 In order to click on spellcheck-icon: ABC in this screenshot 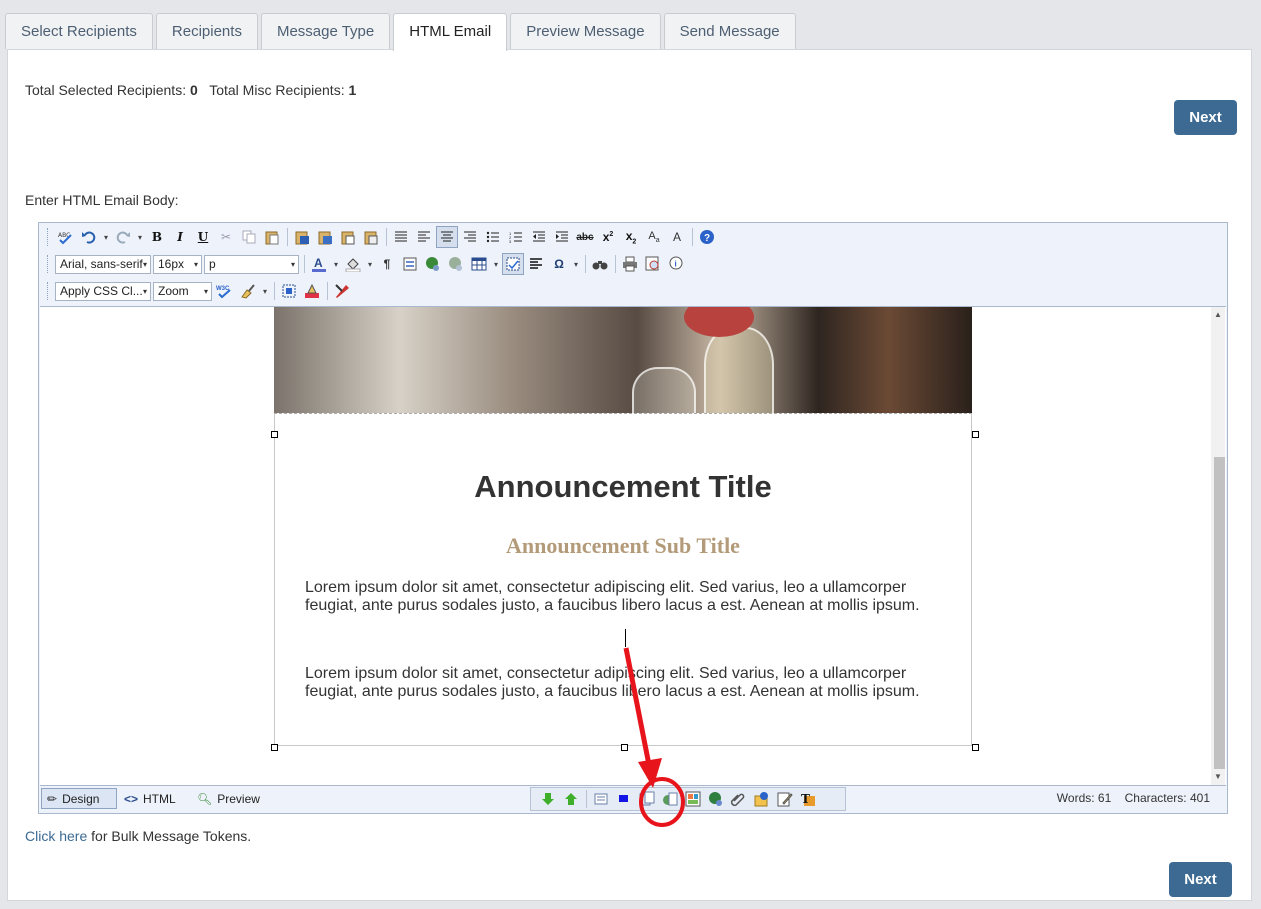, I will do `click(66, 237)`.